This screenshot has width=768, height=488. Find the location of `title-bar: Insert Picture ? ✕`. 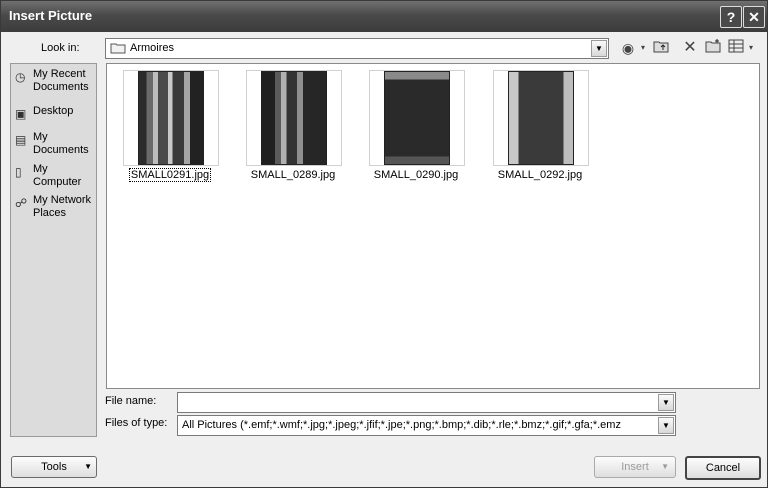

title-bar: Insert Picture ? ✕ is located at coordinates (384, 16).